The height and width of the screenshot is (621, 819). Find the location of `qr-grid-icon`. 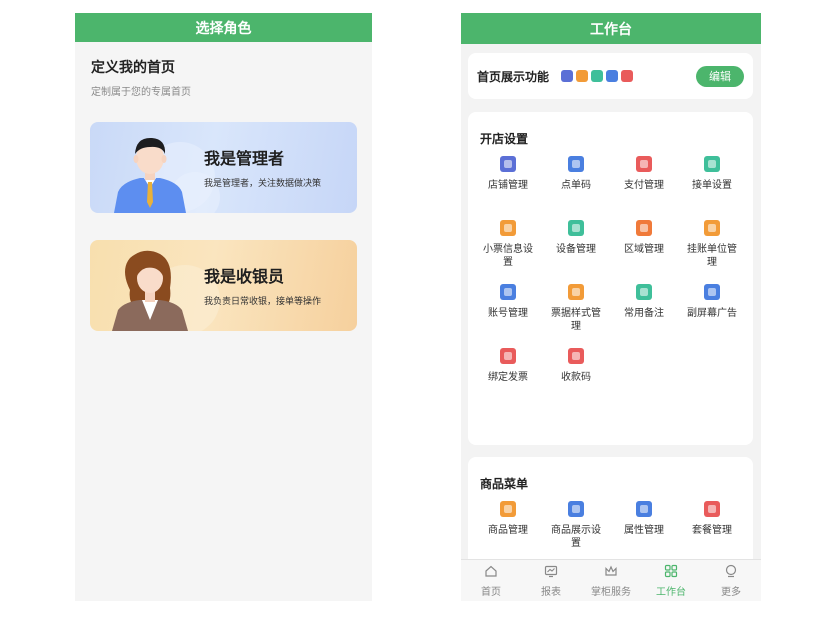

qr-grid-icon is located at coordinates (576, 164).